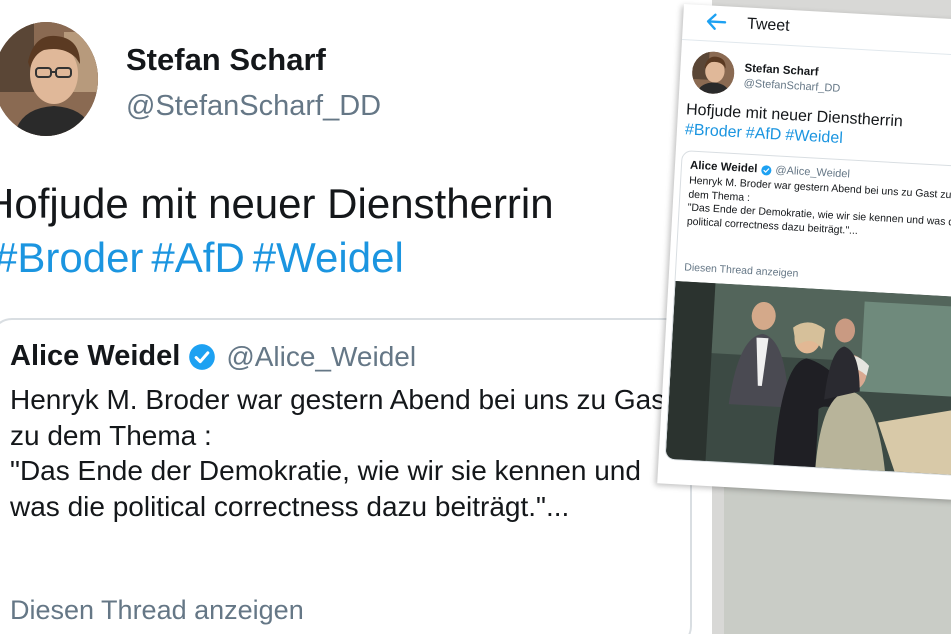 The image size is (951, 634). I want to click on quoted-tweet-header: Alice Weidel @Alice_Weidel, so click(213, 356).